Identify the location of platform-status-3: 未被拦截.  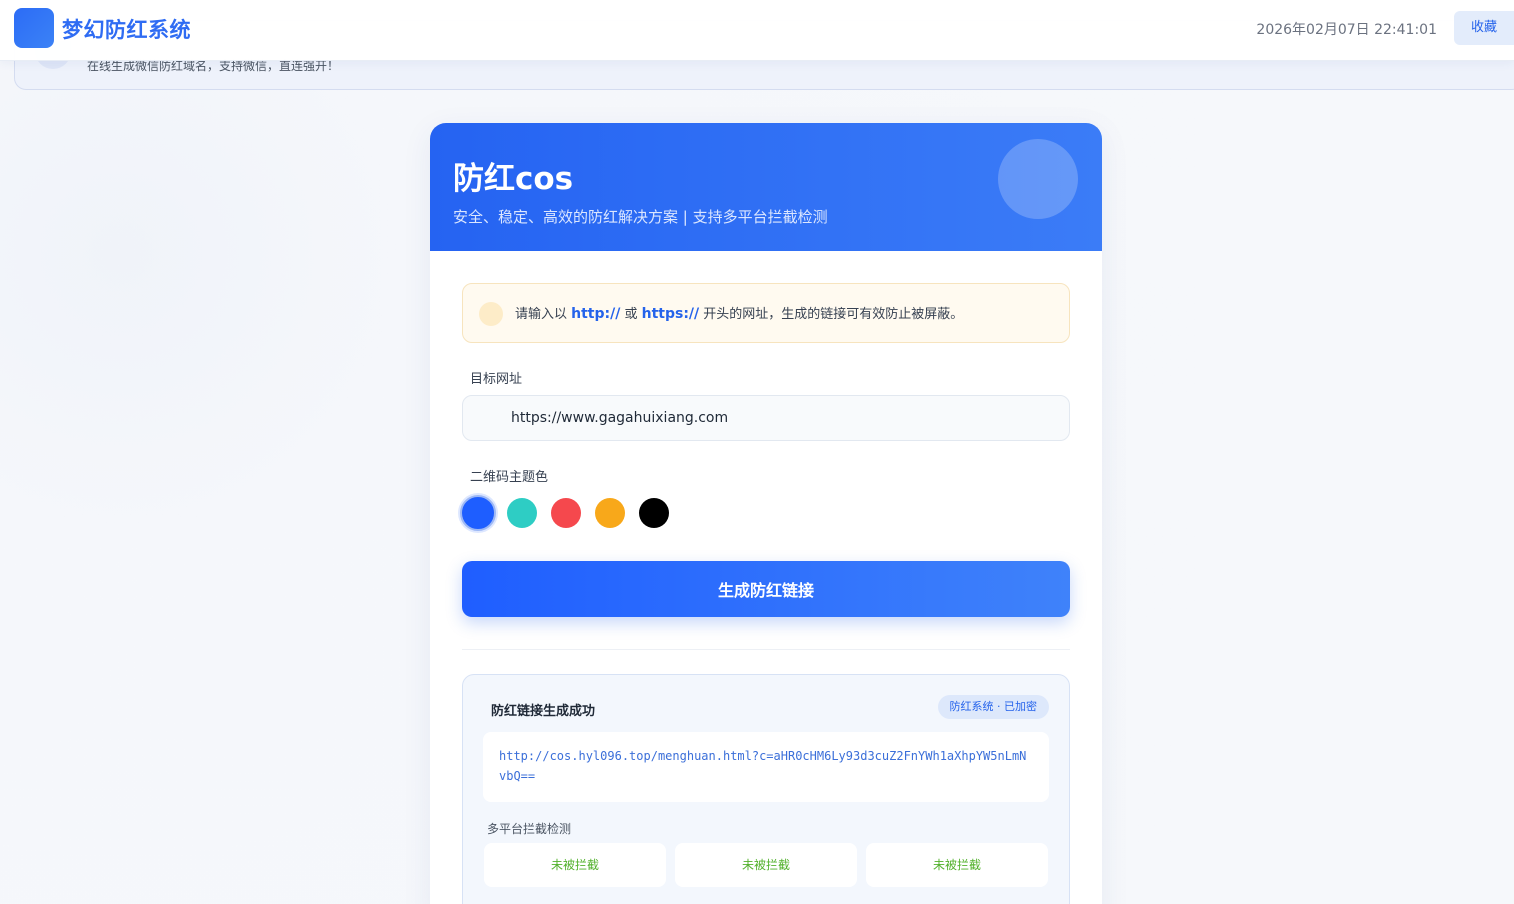
(957, 865).